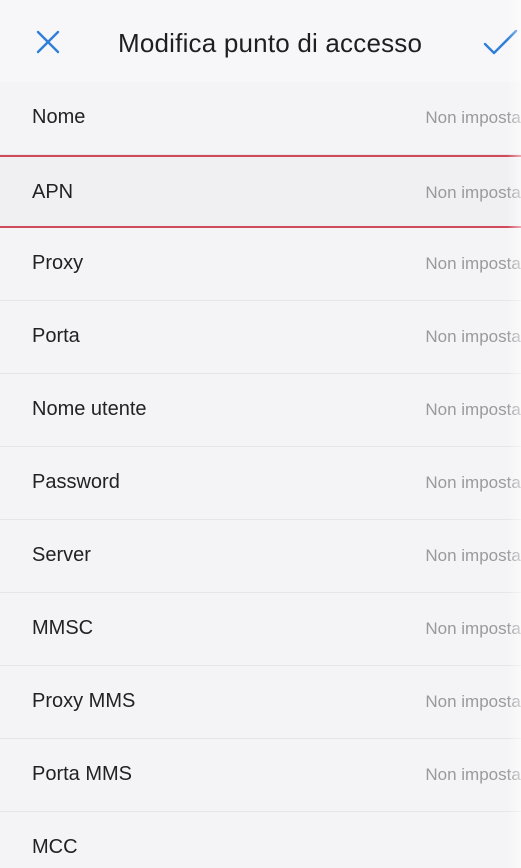 Image resolution: width=521 pixels, height=868 pixels. I want to click on field-label: APN, so click(53, 192).